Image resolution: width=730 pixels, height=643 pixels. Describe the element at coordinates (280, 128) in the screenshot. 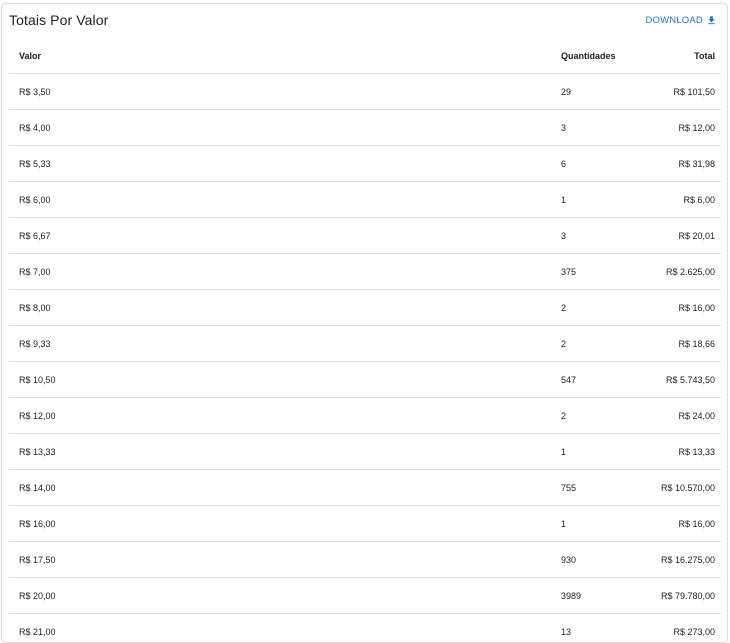

I see `cell-valor: R$ 4,00` at that location.